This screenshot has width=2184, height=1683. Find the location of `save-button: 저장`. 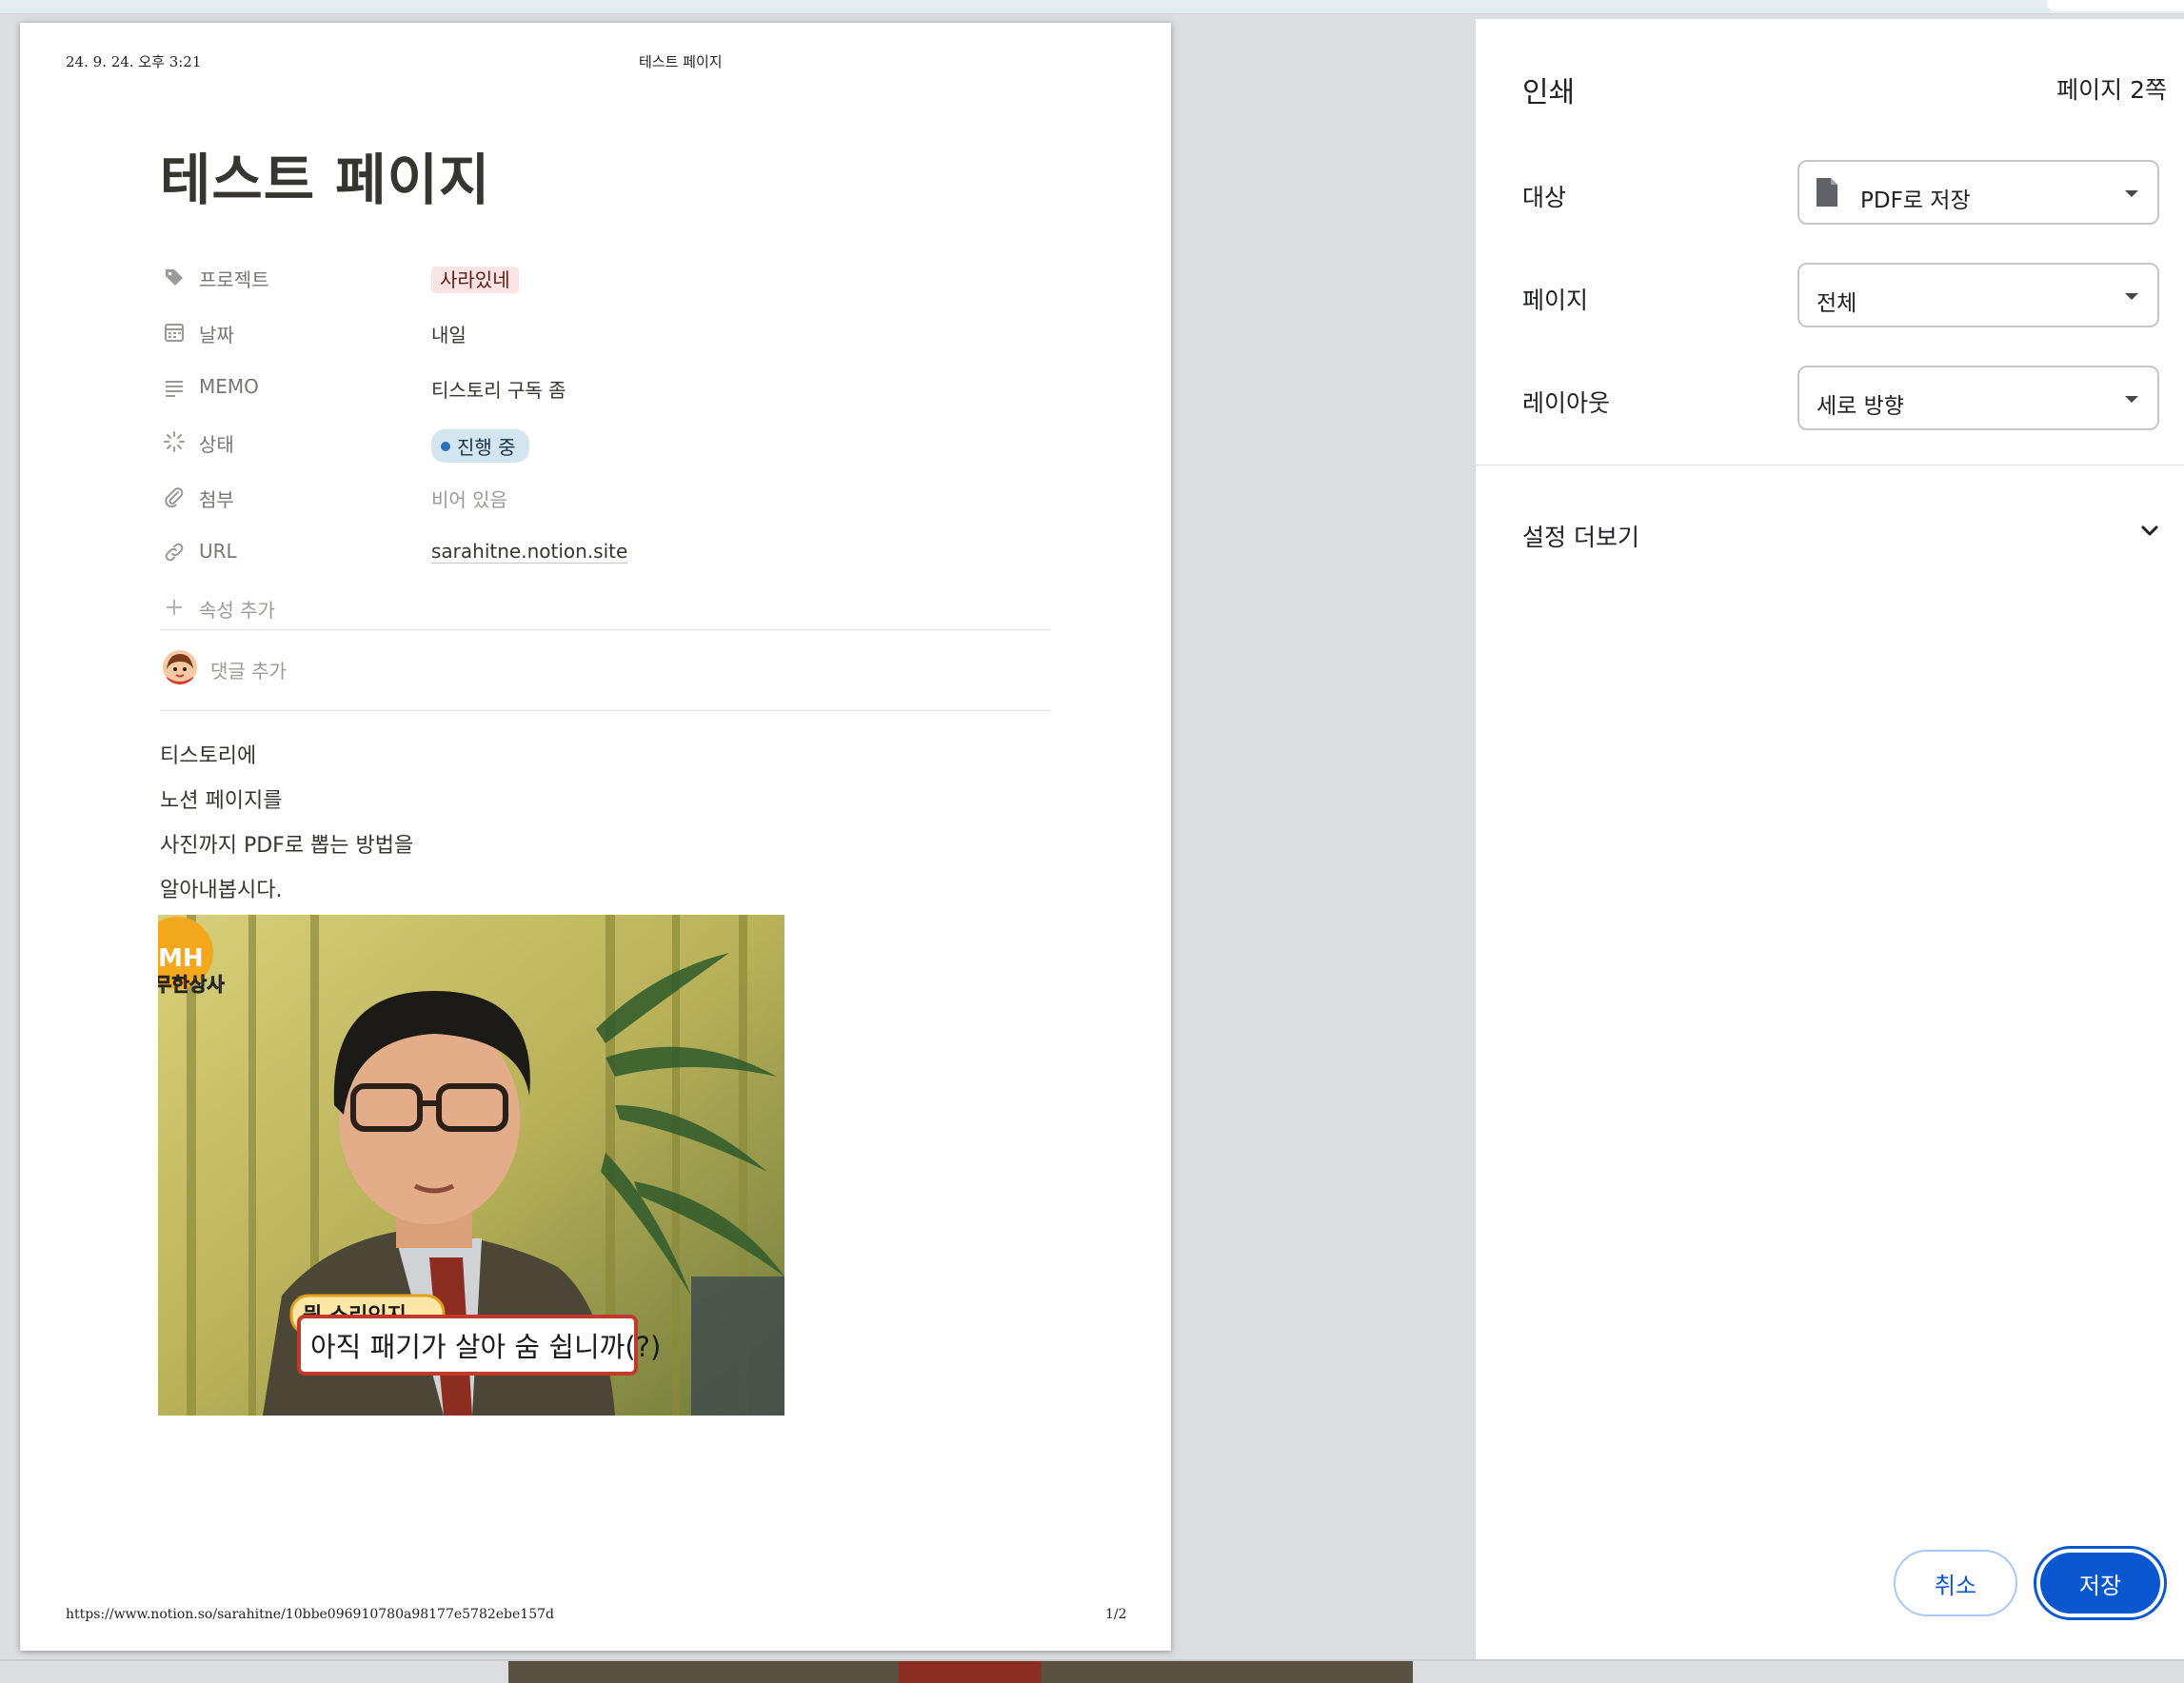

save-button: 저장 is located at coordinates (2100, 1583).